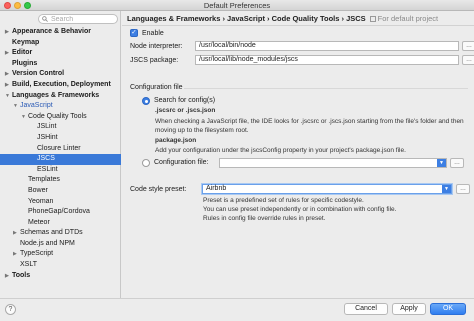 The height and width of the screenshot is (321, 474). Describe the element at coordinates (36, 106) in the screenshot. I see `sidebar-item-label: JavaScript` at that location.